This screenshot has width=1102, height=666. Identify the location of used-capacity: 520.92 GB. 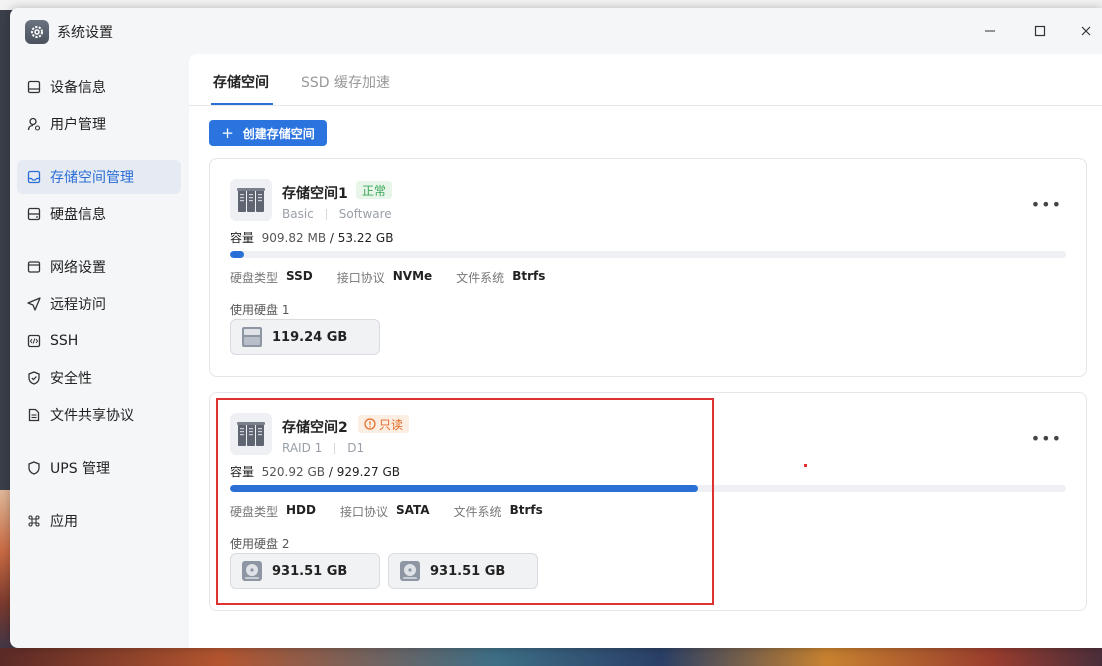
(293, 472).